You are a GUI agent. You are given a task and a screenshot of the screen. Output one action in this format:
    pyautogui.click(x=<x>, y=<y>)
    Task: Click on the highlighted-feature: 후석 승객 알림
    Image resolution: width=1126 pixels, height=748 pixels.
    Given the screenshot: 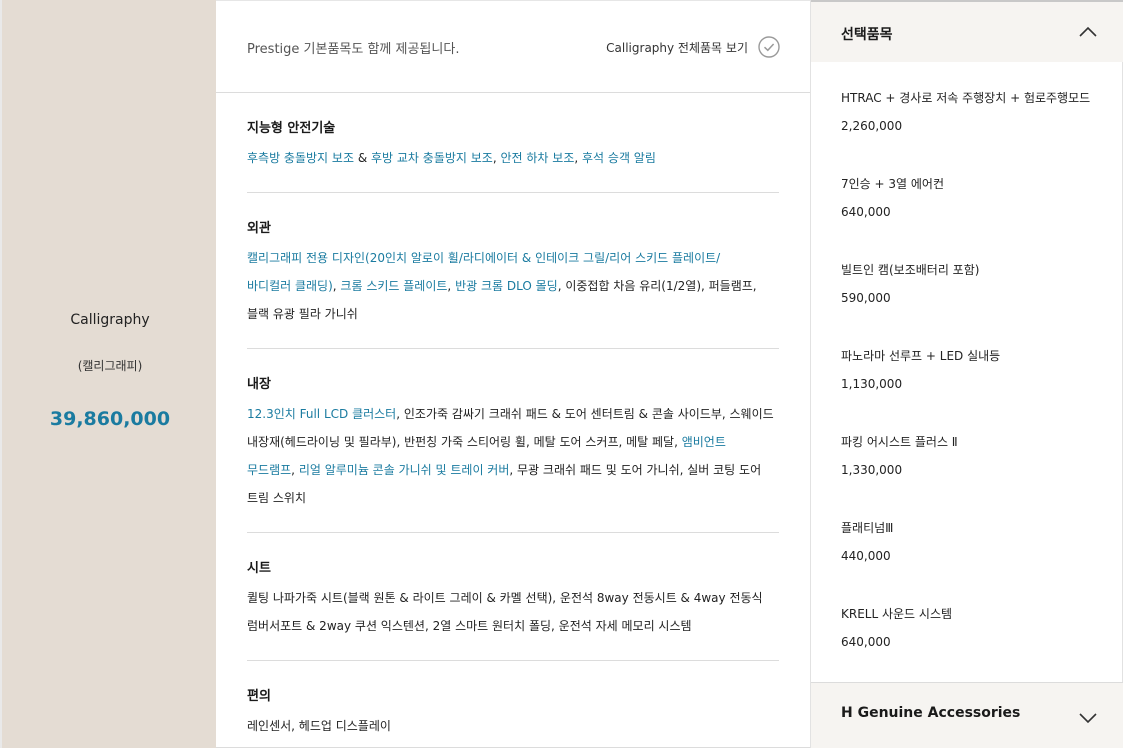 What is the action you would take?
    pyautogui.click(x=619, y=158)
    